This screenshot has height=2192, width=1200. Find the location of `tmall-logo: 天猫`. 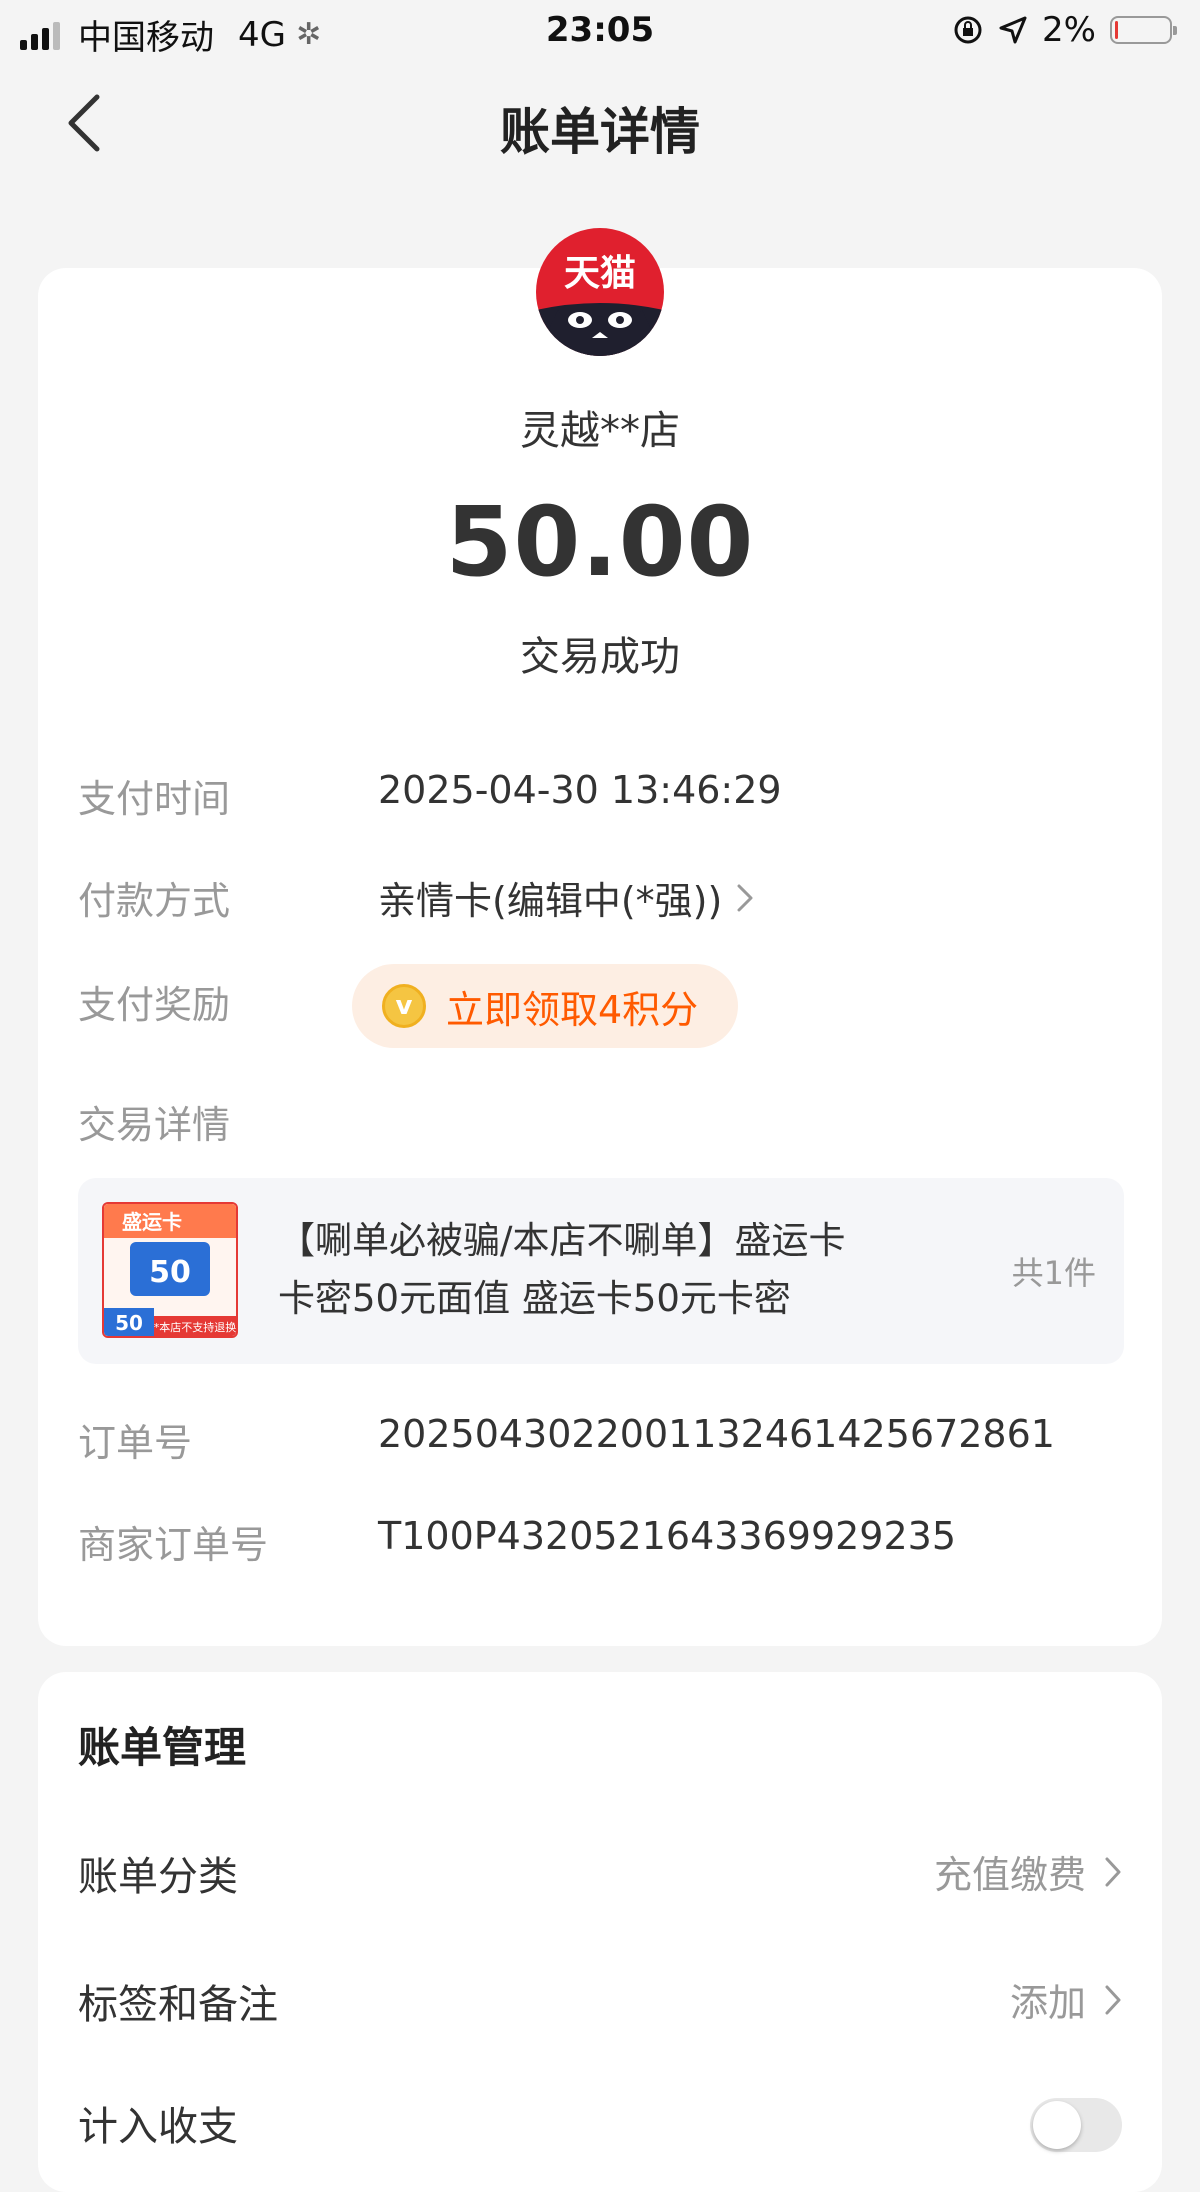

tmall-logo: 天猫 is located at coordinates (600, 292).